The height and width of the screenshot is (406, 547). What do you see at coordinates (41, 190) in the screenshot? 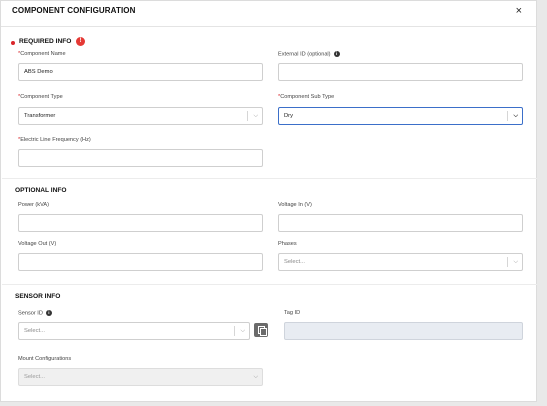
I see `optional-info-title: OPTIONAL INFO` at bounding box center [41, 190].